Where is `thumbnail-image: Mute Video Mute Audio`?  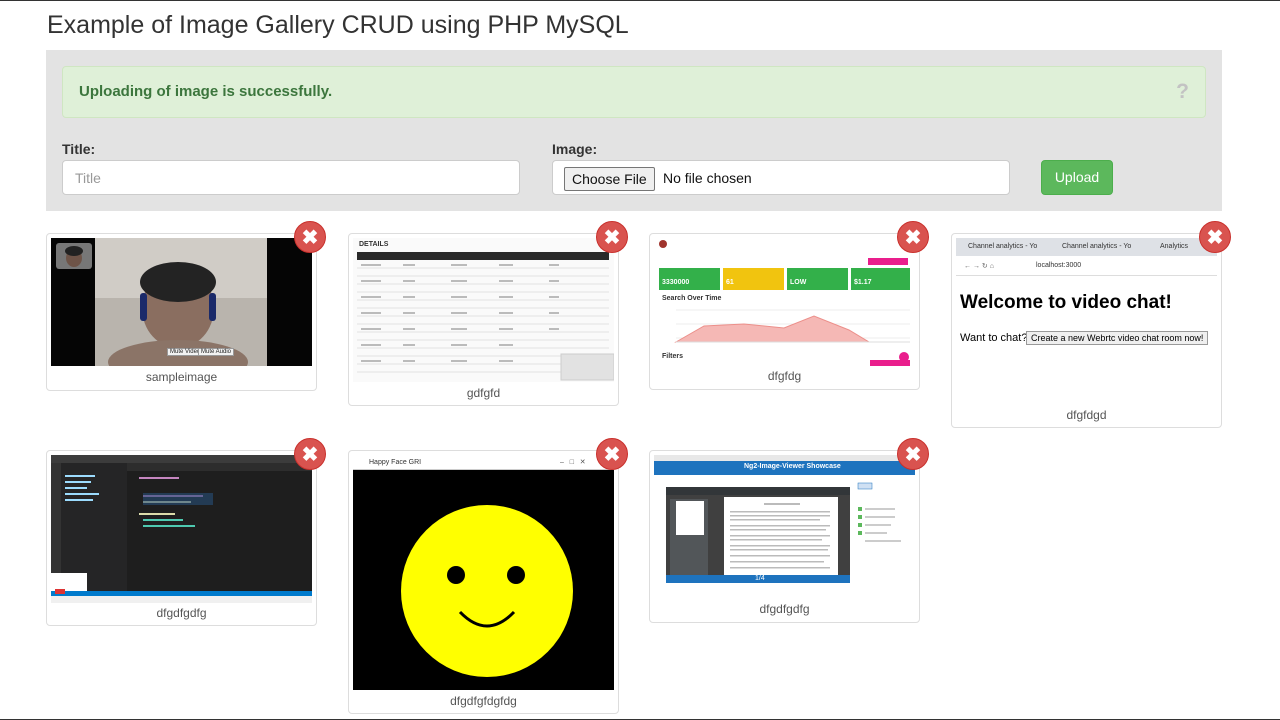
thumbnail-image: Mute Video Mute Audio is located at coordinates (181, 302).